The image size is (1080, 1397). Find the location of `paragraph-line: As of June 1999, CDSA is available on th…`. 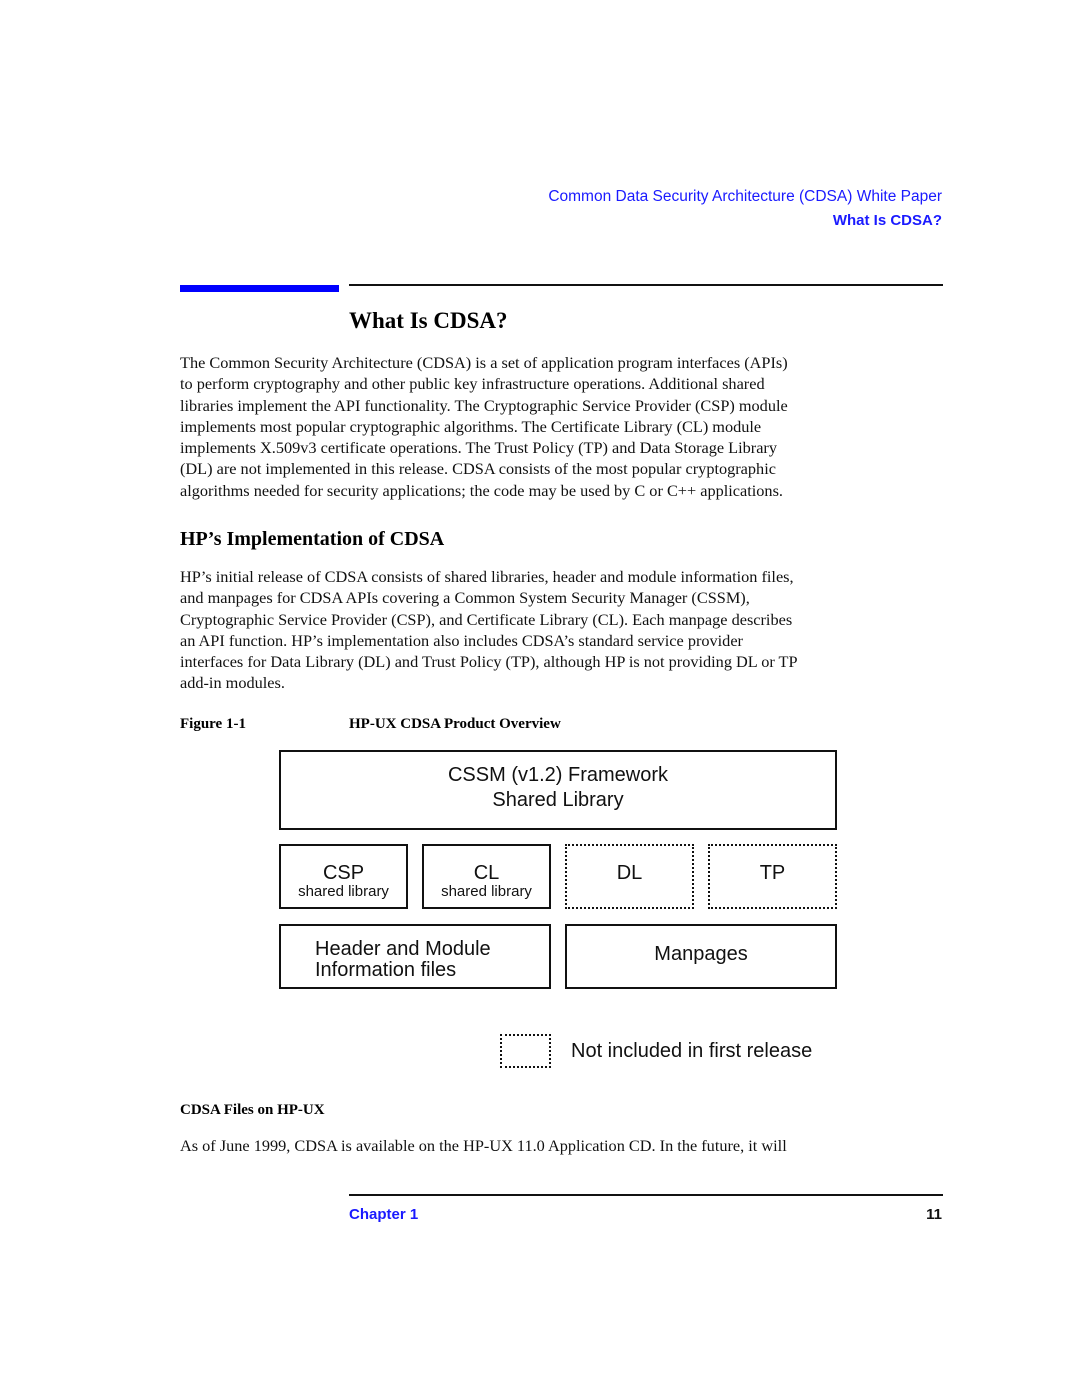

paragraph-line: As of June 1999, CDSA is available on th… is located at coordinates (483, 1145).